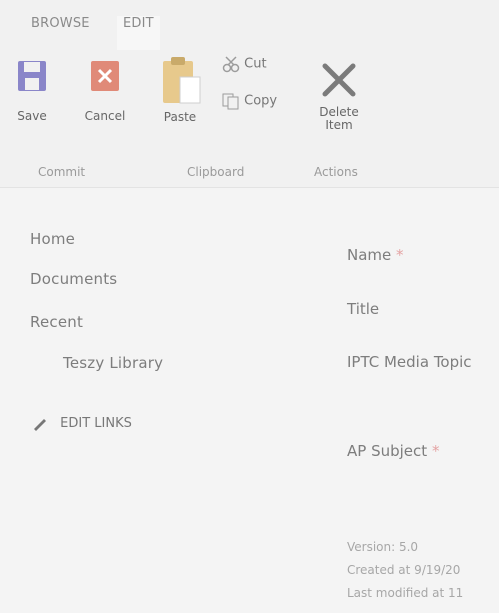  I want to click on group-label-clipboard: Clipboard, so click(216, 172).